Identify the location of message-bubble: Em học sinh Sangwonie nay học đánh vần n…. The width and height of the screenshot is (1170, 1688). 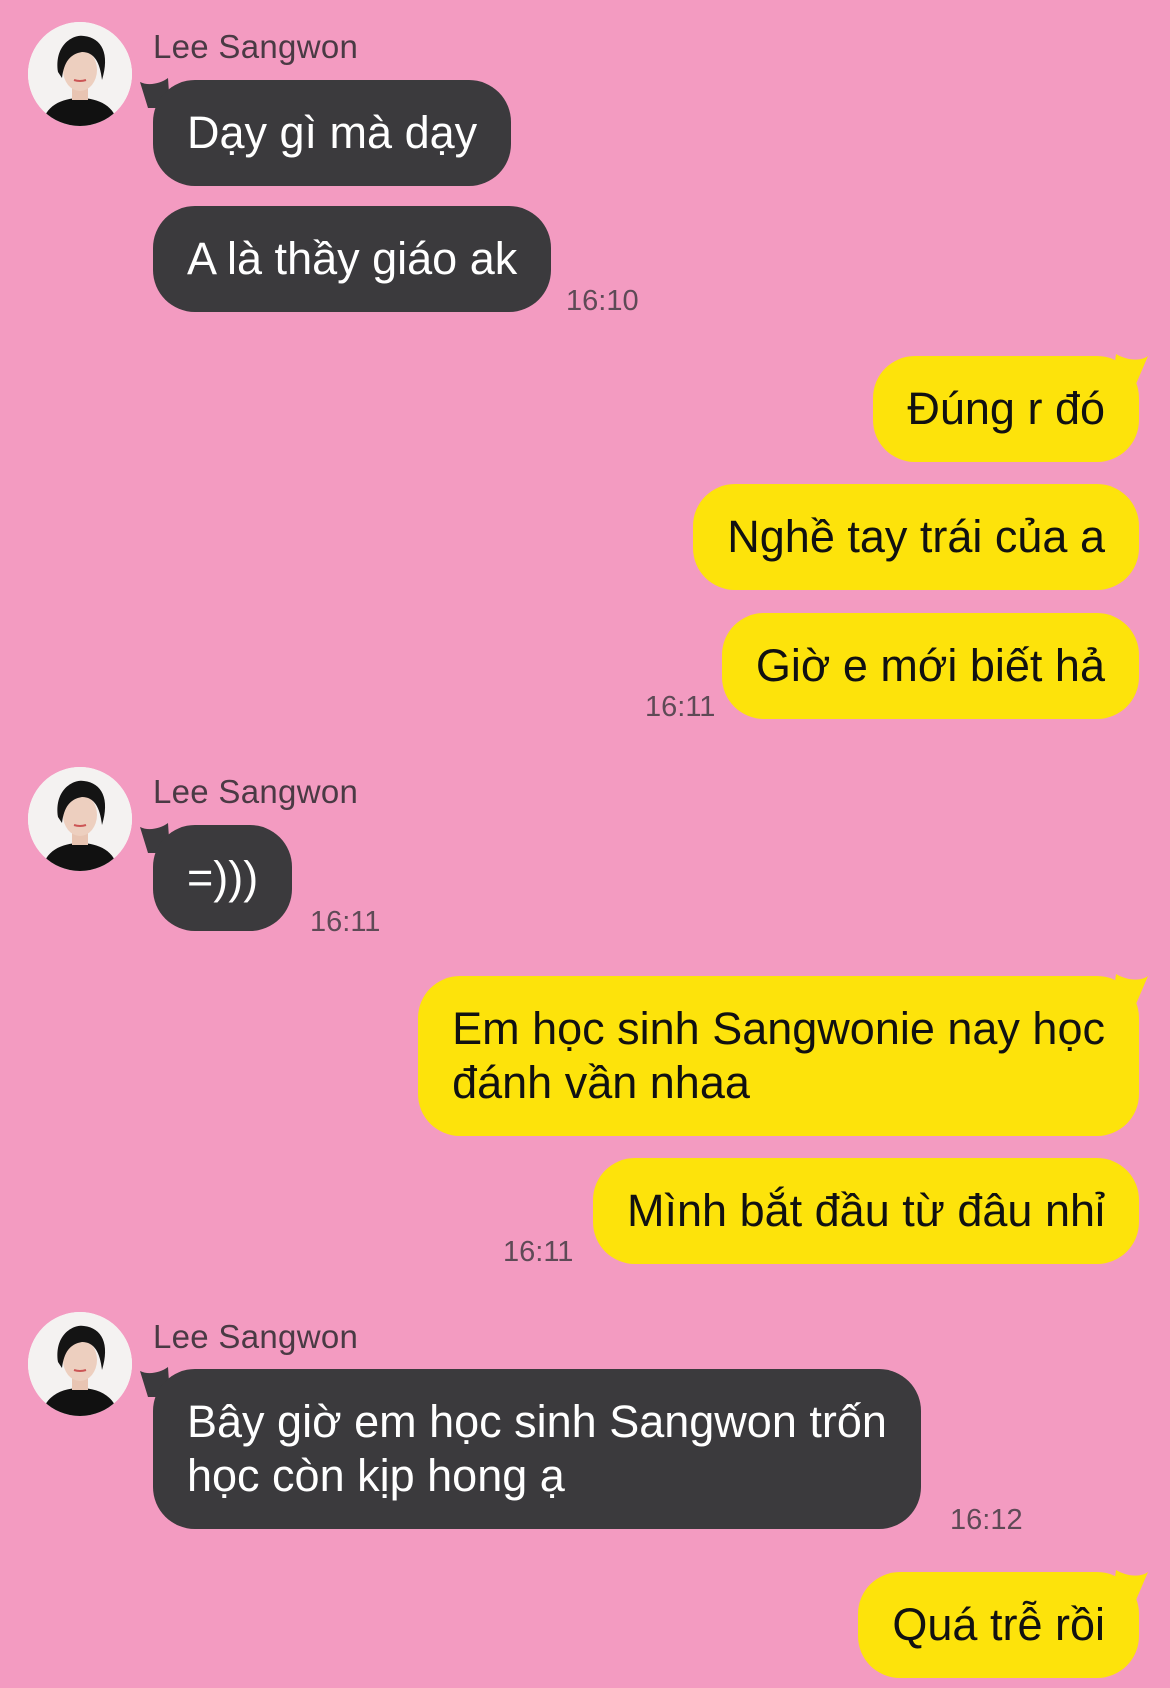
(778, 1056).